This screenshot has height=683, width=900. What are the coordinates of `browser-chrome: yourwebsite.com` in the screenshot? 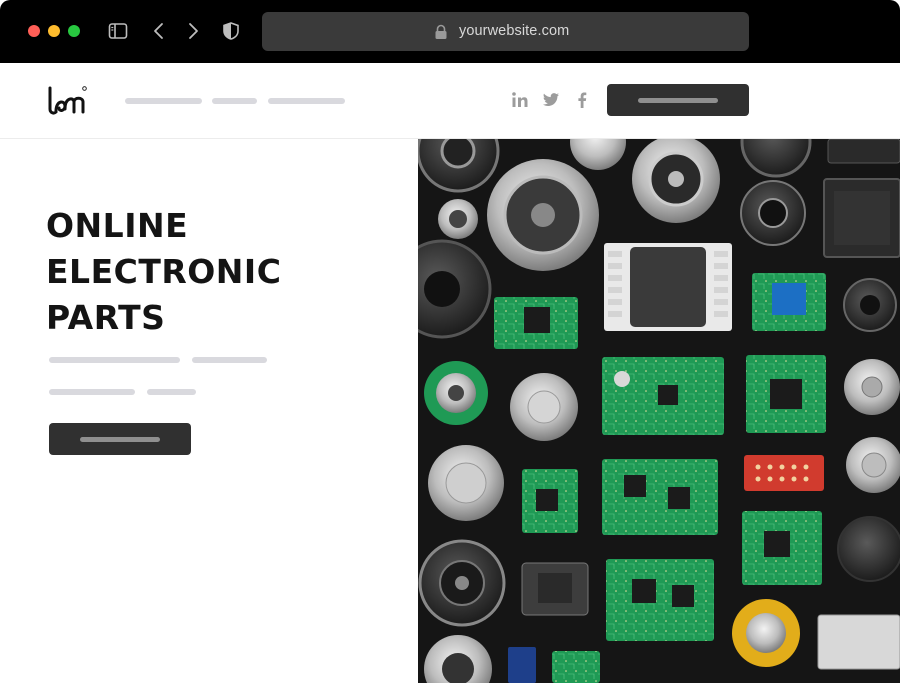 It's located at (450, 31).